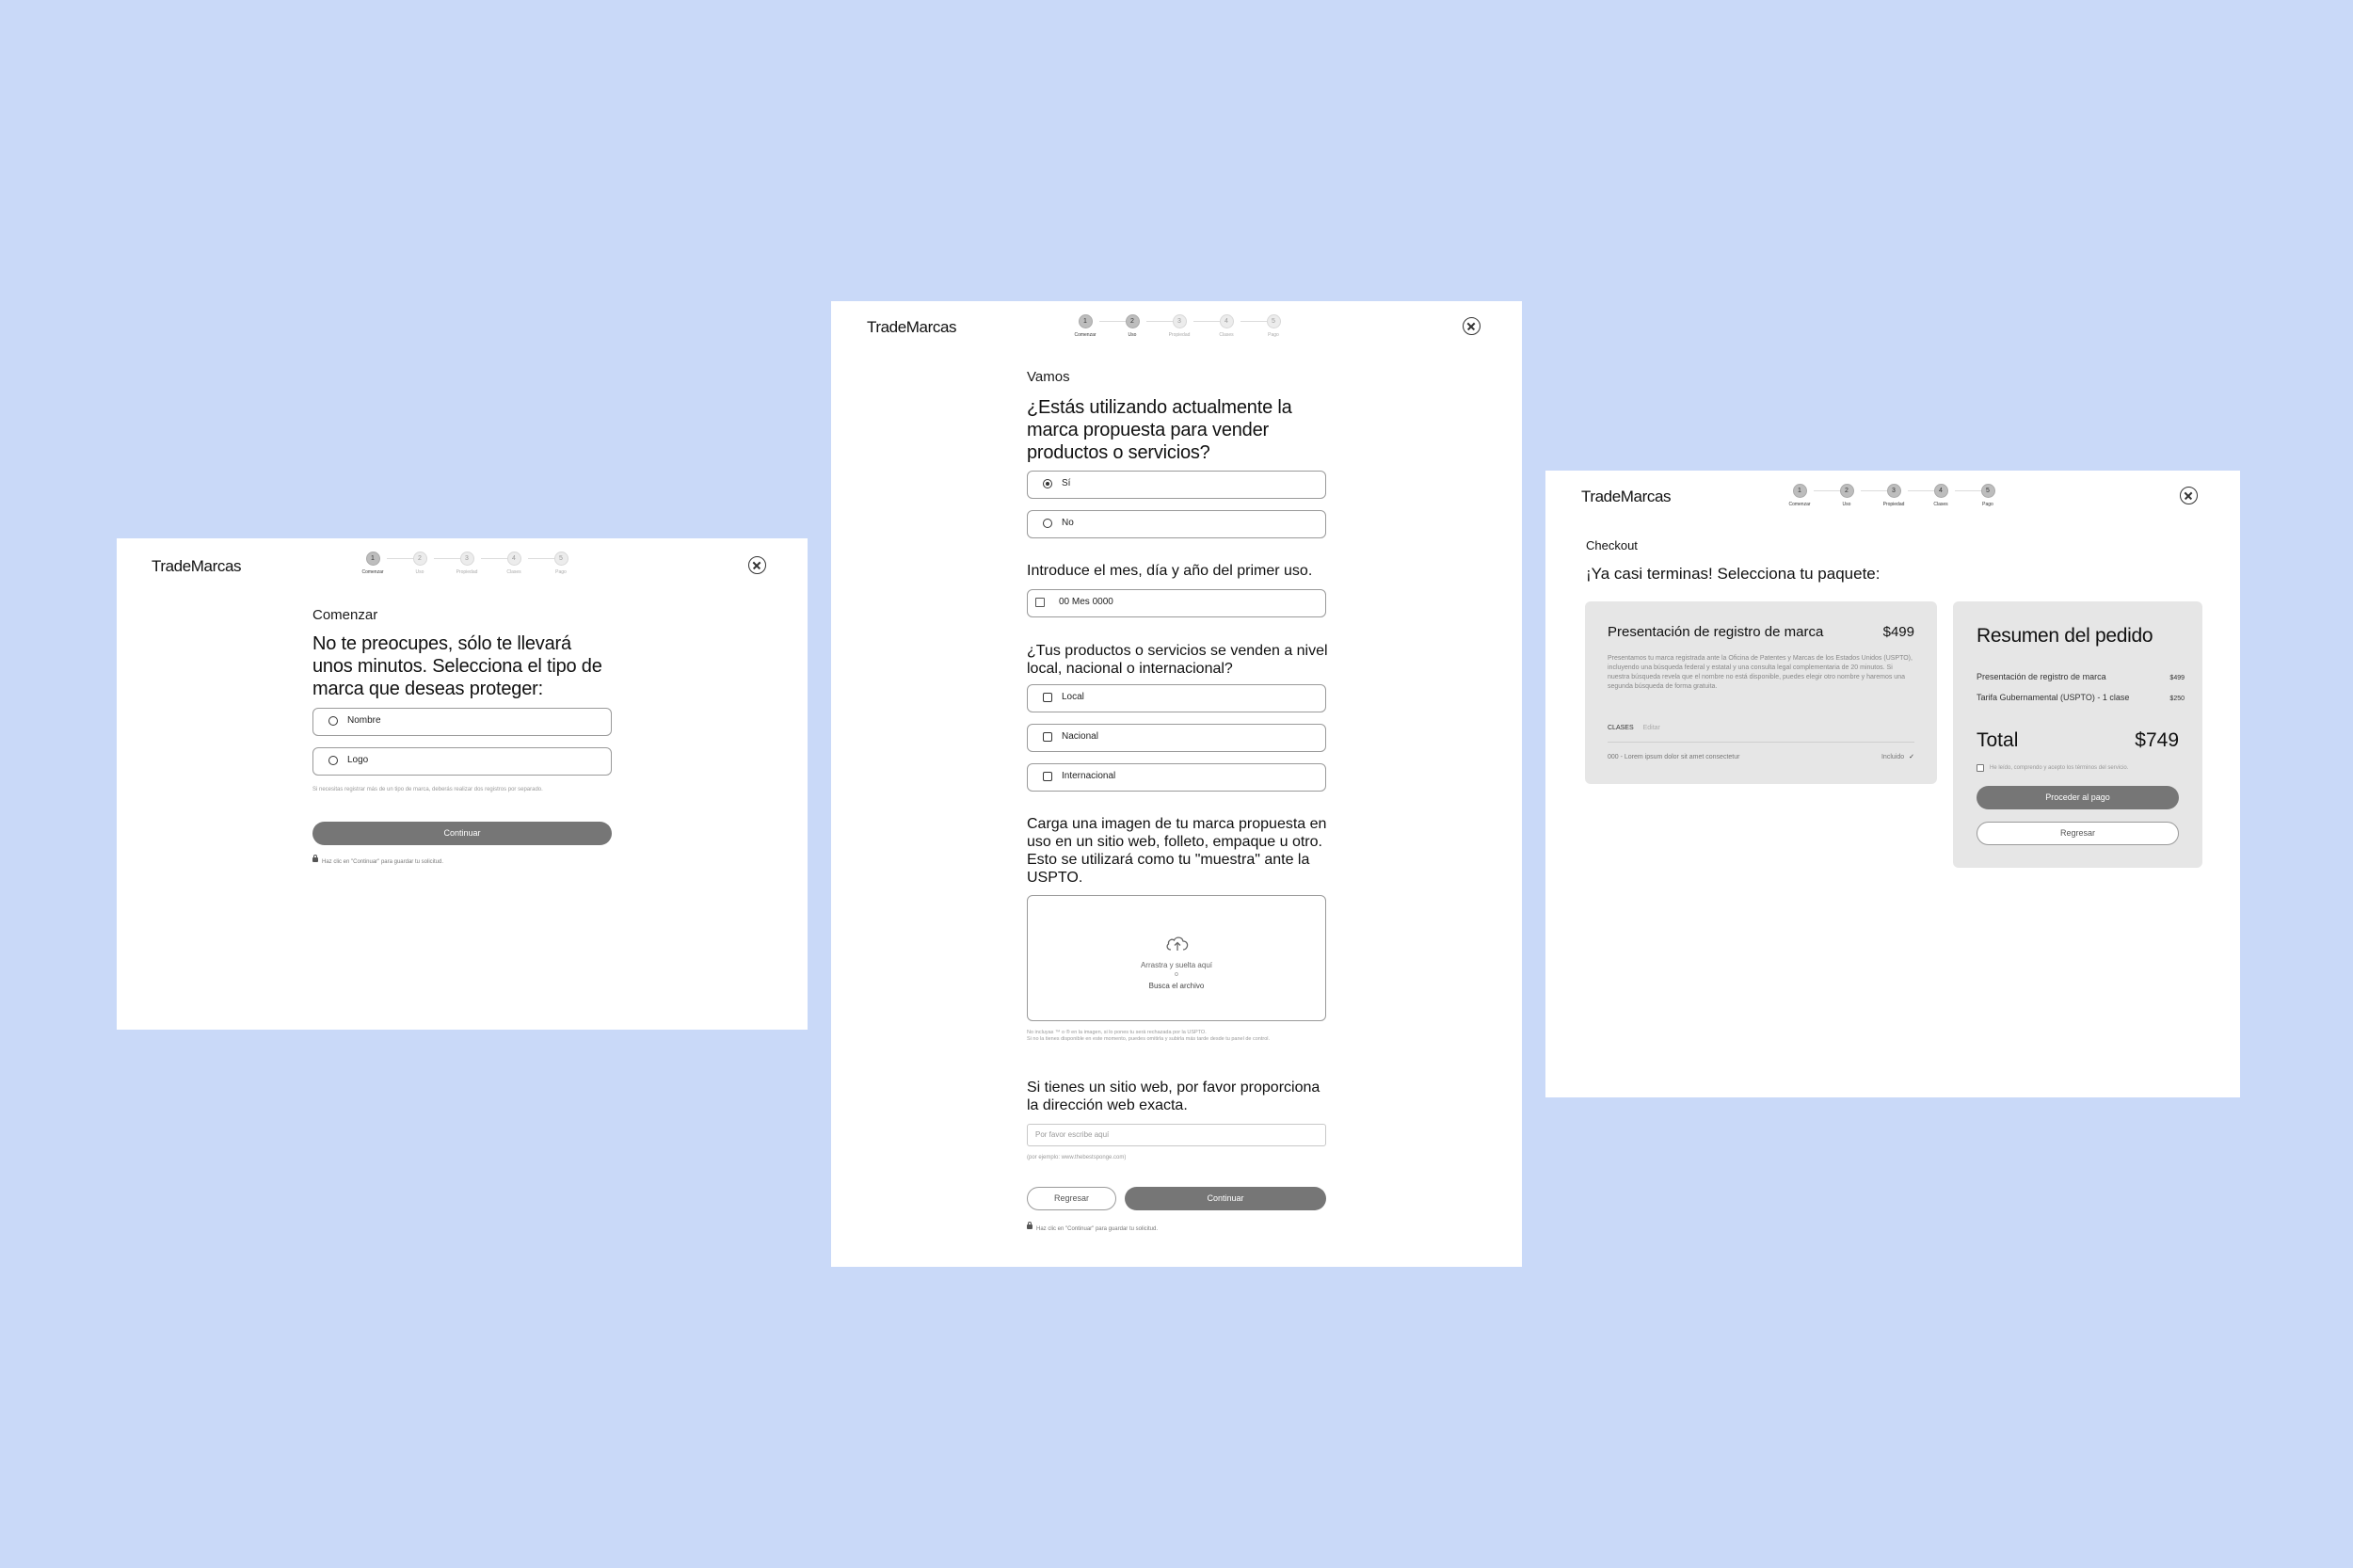 The image size is (2353, 1568). Describe the element at coordinates (1621, 728) in the screenshot. I see `classes-label: CLASES` at that location.